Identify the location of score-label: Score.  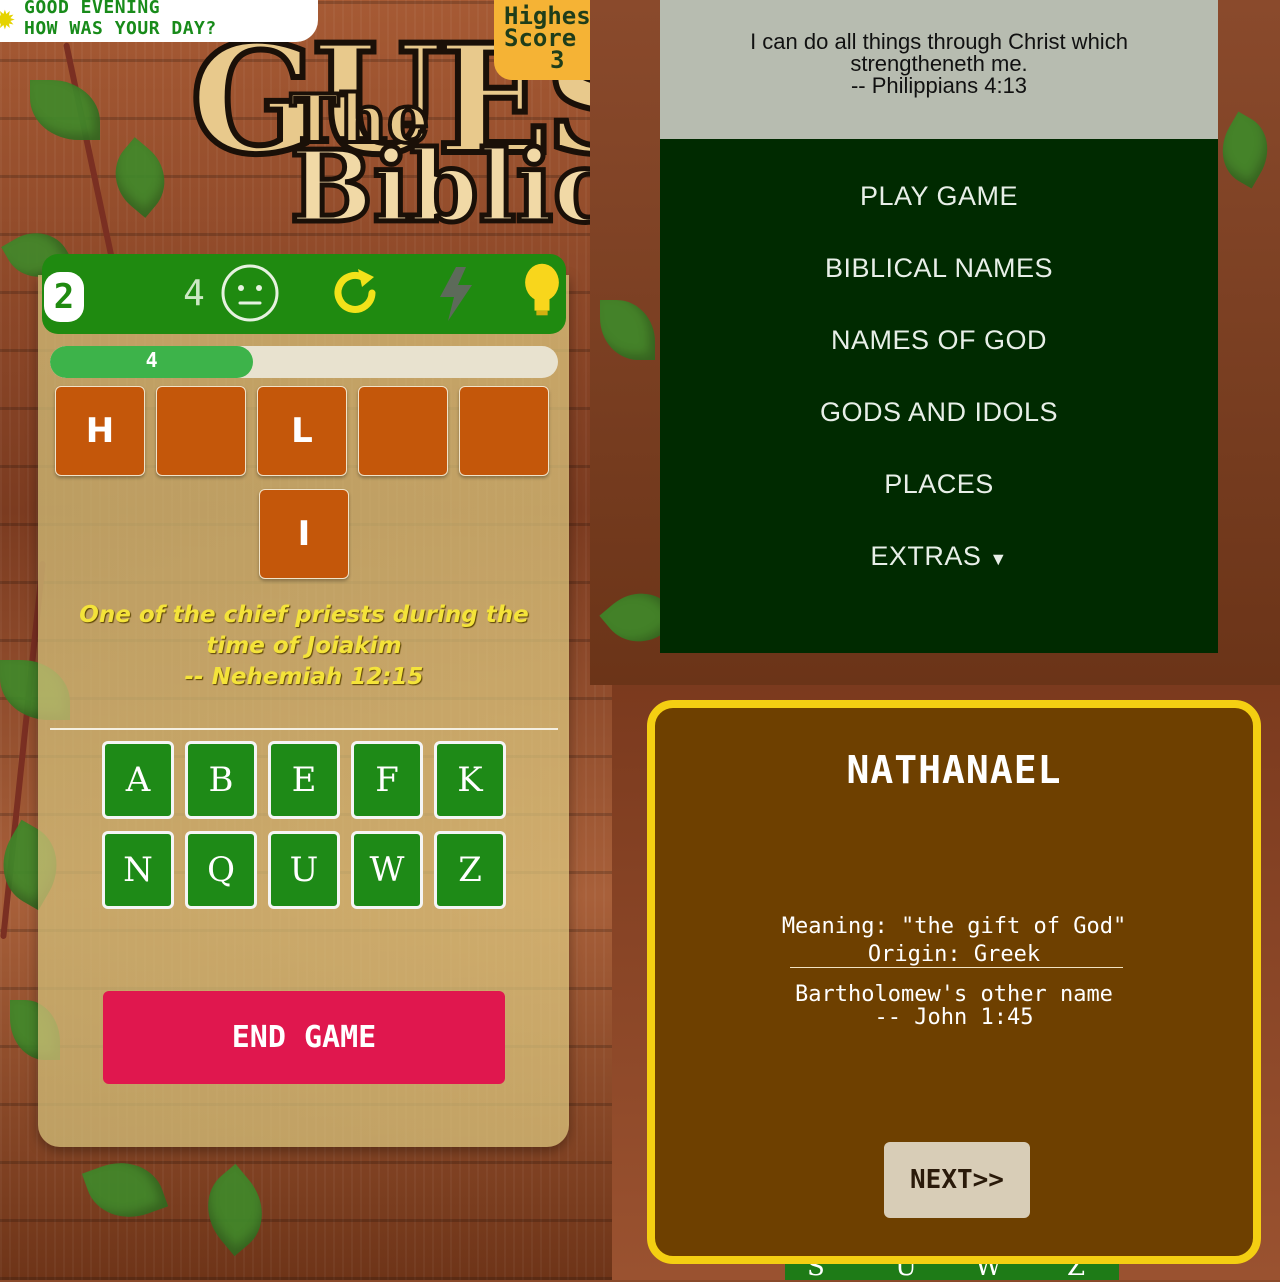
(540, 38).